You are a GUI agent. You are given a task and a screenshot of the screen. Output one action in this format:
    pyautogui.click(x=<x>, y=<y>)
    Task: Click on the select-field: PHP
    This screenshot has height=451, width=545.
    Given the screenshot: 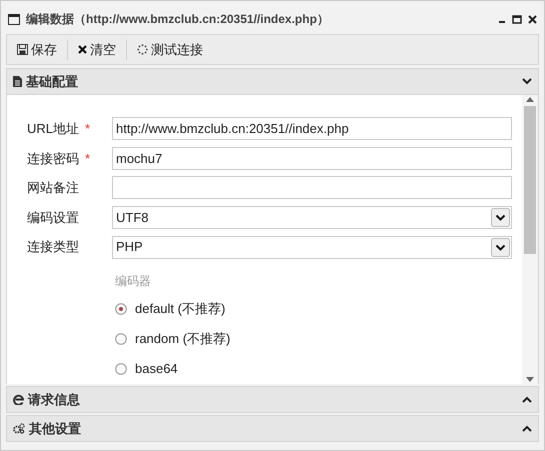 What is the action you would take?
    pyautogui.click(x=312, y=247)
    